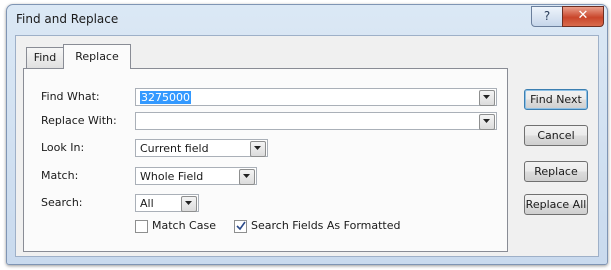 This screenshot has height=270, width=611. I want to click on cancel-button: Cancel, so click(556, 135).